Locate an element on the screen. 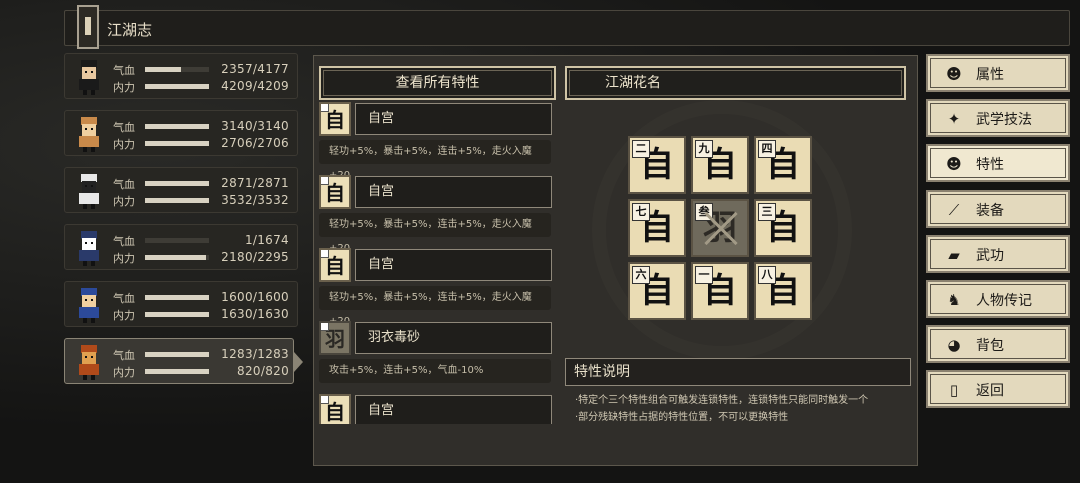  hp-value: 1/1674 is located at coordinates (266, 240).